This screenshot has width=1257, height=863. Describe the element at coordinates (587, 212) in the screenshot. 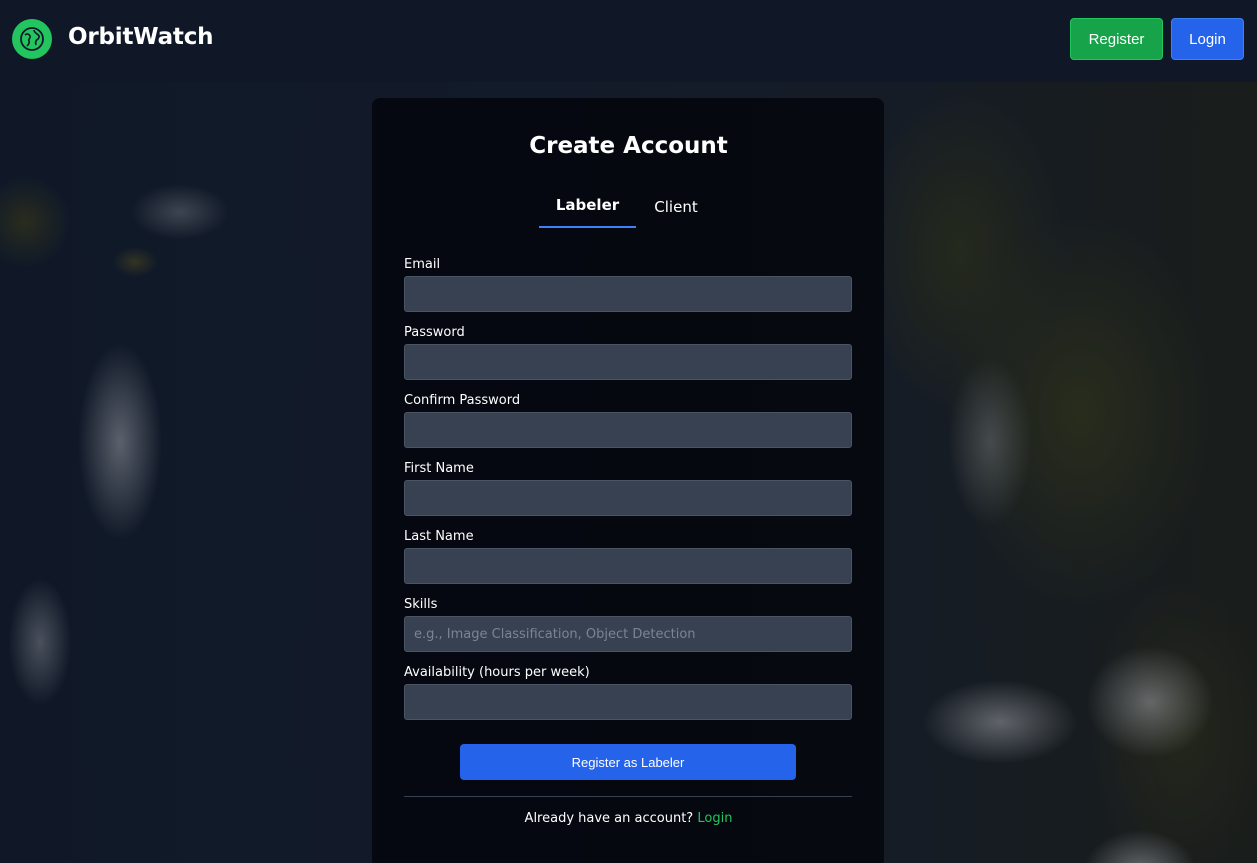

I see `tab-labeler: Labeler` at that location.